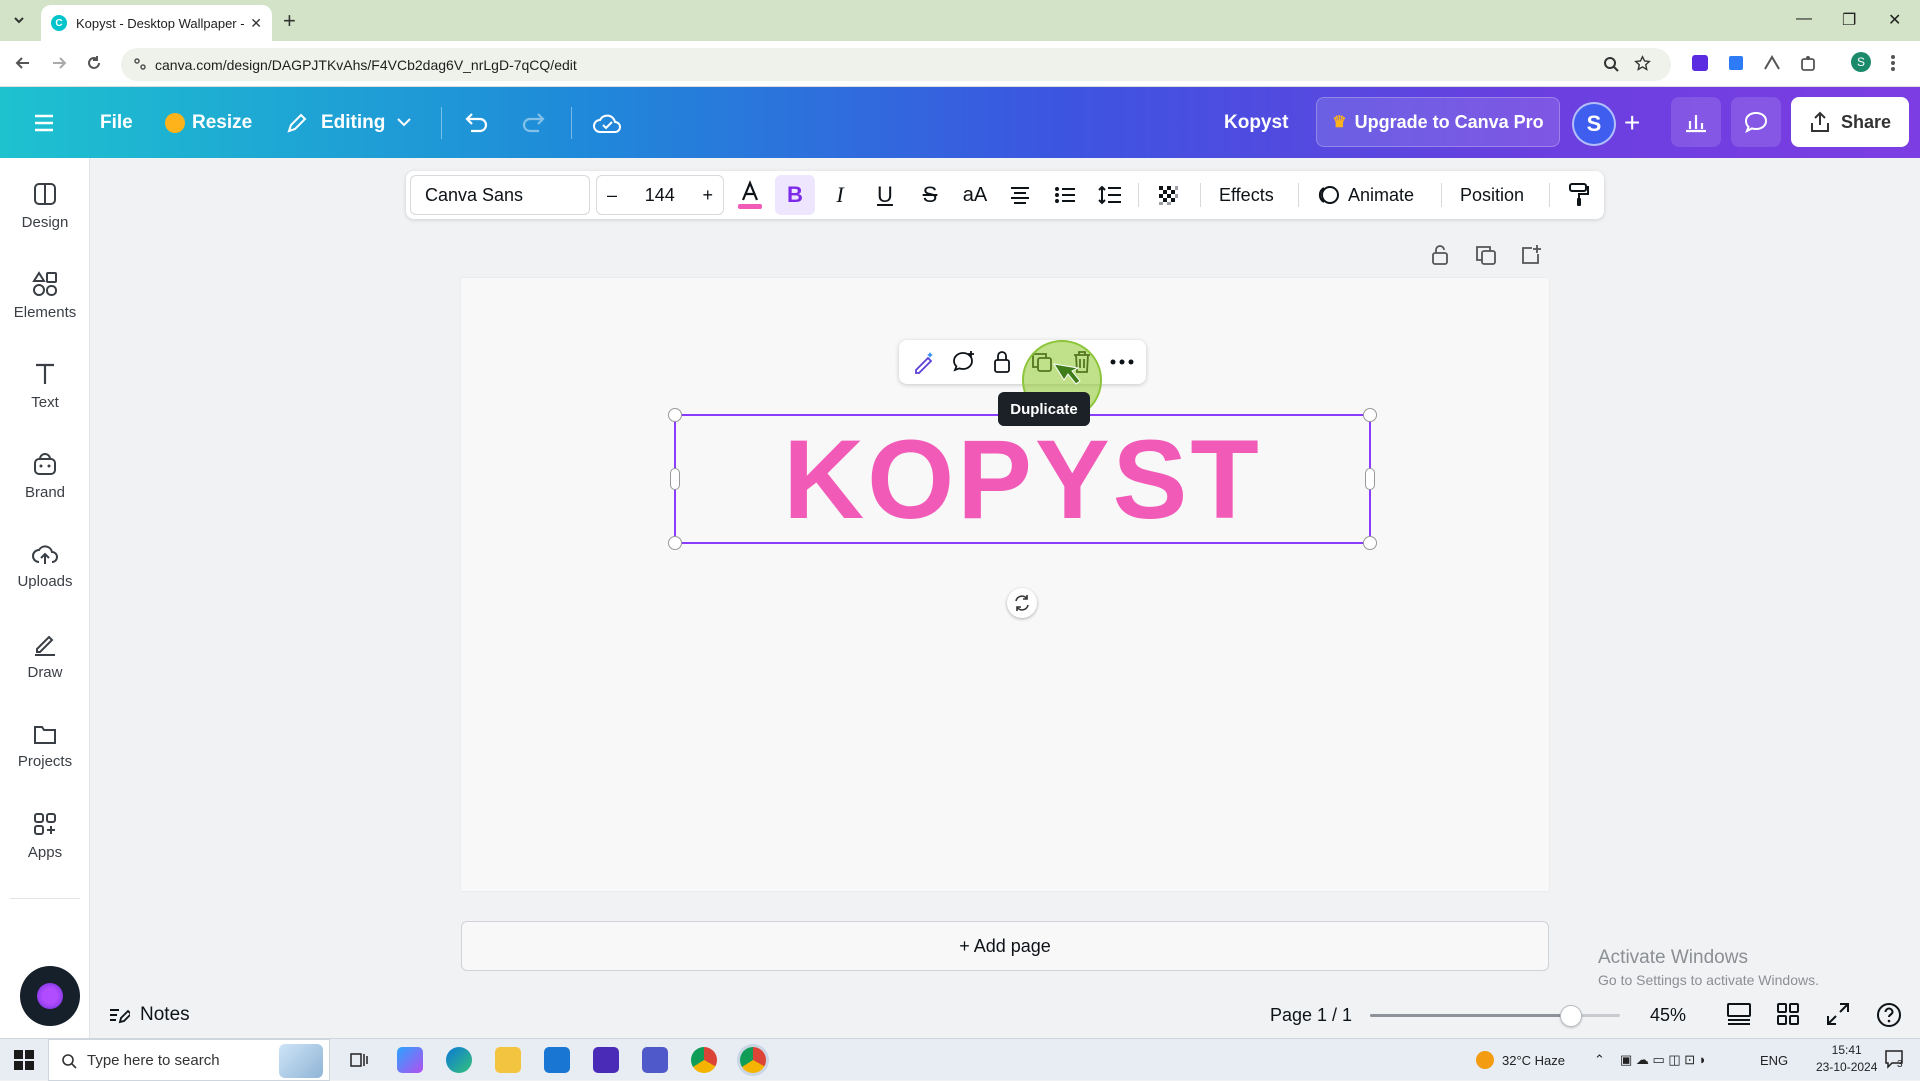 Image resolution: width=1920 pixels, height=1081 pixels. Describe the element at coordinates (655, 1060) in the screenshot. I see `teams-icon` at that location.